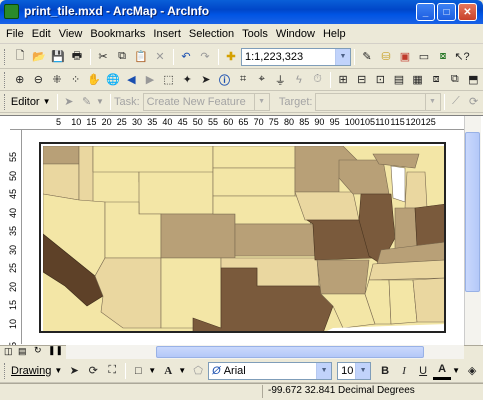 The height and width of the screenshot is (400, 483). Describe the element at coordinates (290, 352) in the screenshot. I see `horizontal-scroll-thumb` at that location.